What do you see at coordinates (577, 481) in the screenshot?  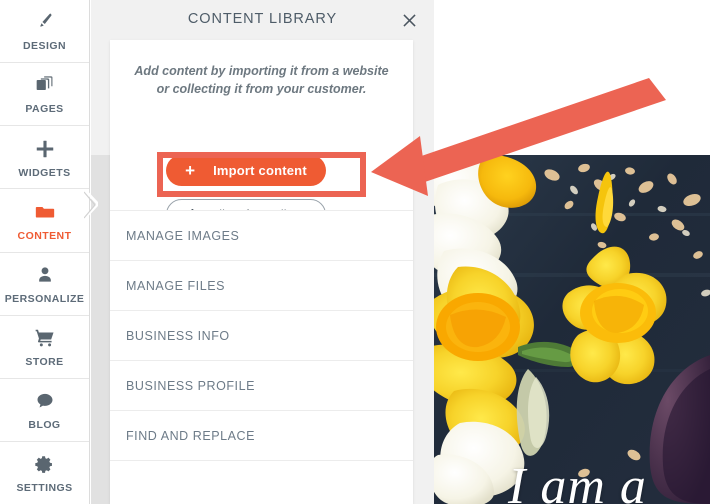 I see `preview-caption-text: I am a` at bounding box center [577, 481].